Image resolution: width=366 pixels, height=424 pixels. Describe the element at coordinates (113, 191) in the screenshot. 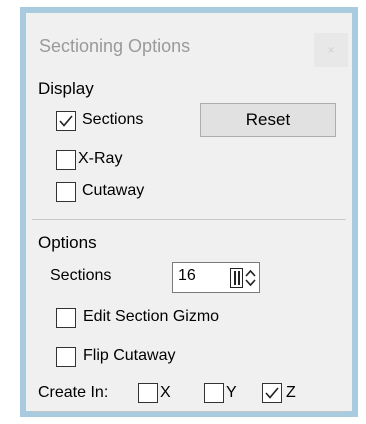

I see `cutaway-checkbox-label: Cutaway` at that location.